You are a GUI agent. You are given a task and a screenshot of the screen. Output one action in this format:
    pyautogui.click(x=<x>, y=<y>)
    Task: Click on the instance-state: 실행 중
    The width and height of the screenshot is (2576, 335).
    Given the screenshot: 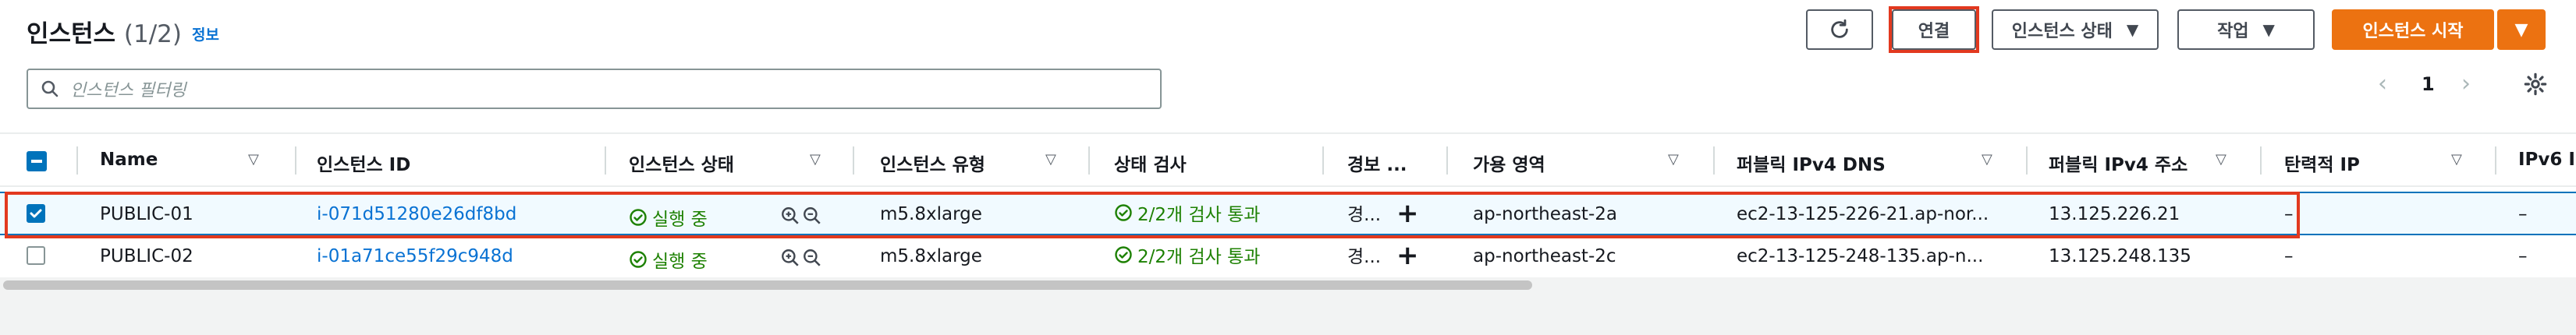 What is the action you would take?
    pyautogui.click(x=668, y=259)
    